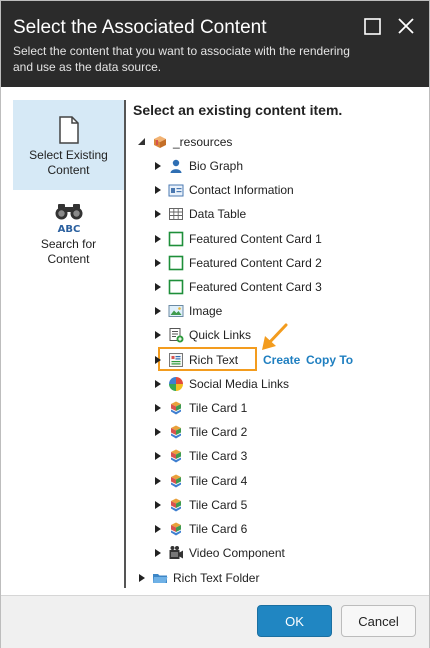 This screenshot has height=648, width=430. Describe the element at coordinates (176, 214) in the screenshot. I see `table-icon` at that location.